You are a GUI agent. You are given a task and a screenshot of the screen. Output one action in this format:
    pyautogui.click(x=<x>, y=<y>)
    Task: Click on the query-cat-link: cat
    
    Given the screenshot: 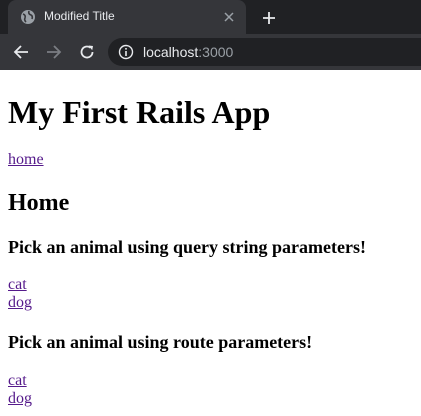 What is the action you would take?
    pyautogui.click(x=17, y=285)
    